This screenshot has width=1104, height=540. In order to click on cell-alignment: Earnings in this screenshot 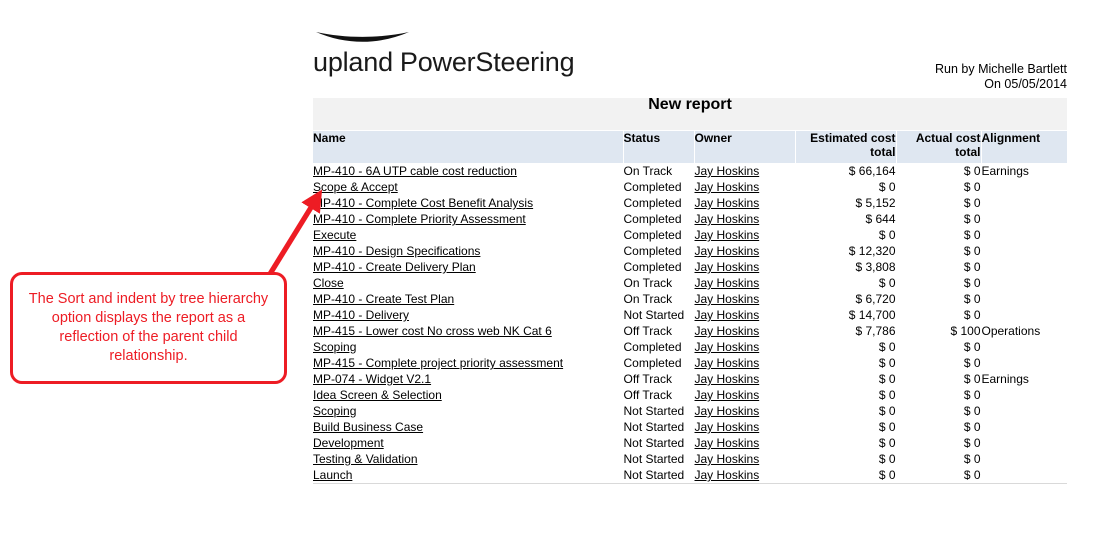, I will do `click(1024, 171)`.